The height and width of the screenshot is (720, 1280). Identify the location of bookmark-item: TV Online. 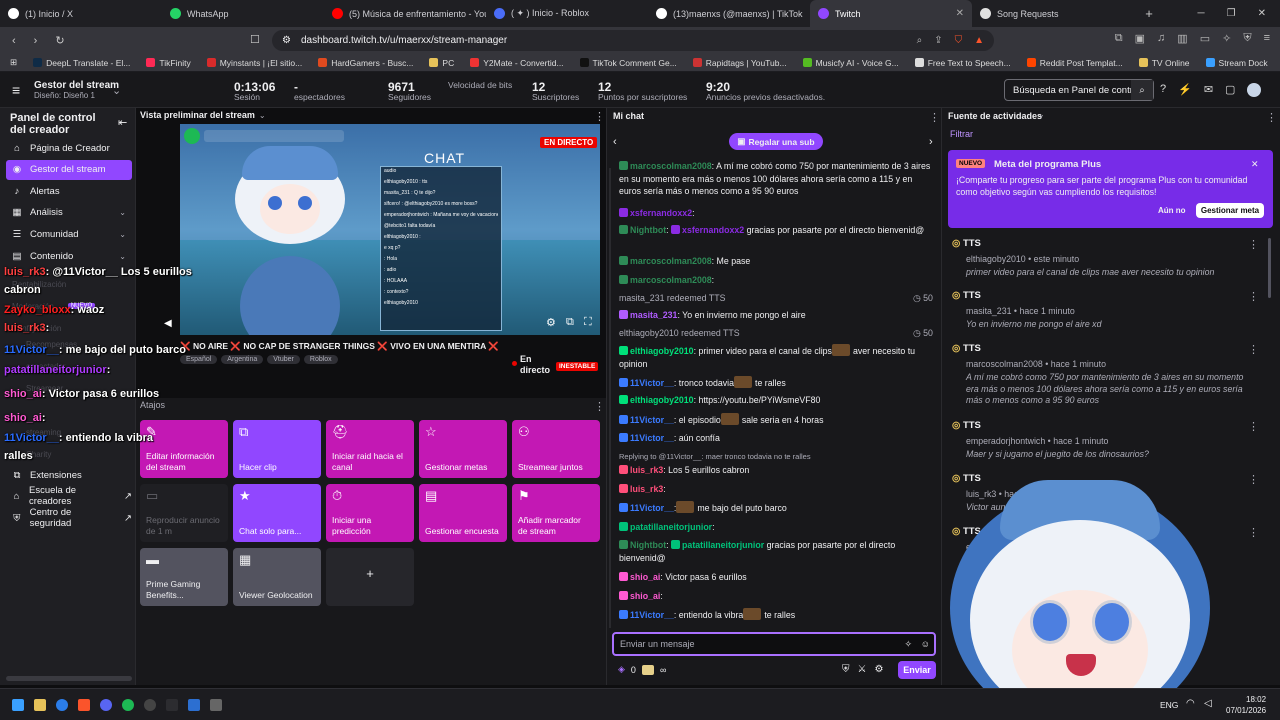
(1164, 63).